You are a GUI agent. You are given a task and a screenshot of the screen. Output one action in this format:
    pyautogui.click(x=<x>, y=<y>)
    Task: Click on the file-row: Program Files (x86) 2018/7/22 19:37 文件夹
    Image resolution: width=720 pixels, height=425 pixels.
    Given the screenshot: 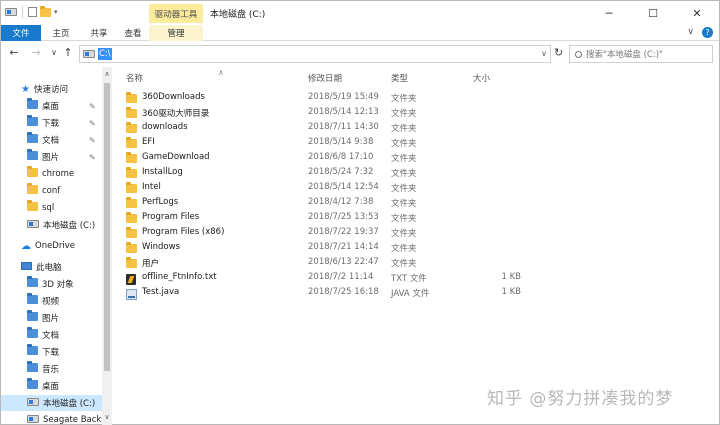 What is the action you would take?
    pyautogui.click(x=328, y=232)
    